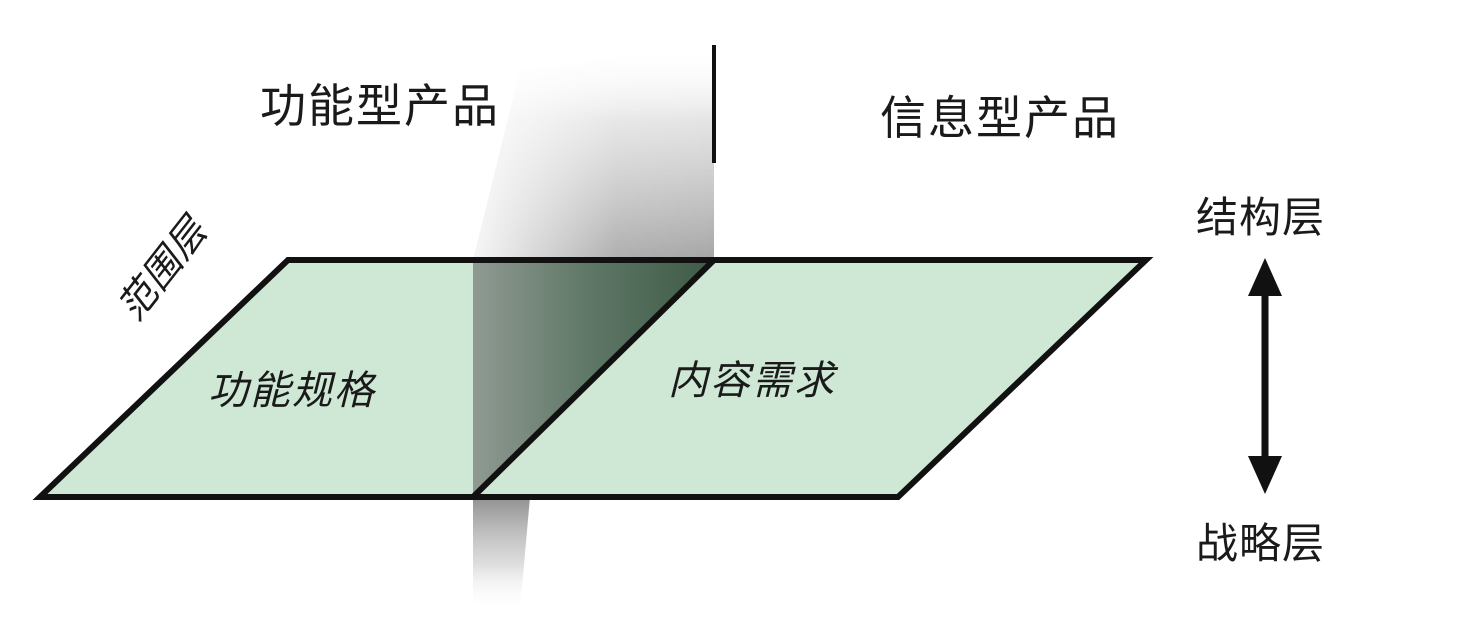  Describe the element at coordinates (501, 553) in the screenshot. I see `divider-plane-lower` at that location.